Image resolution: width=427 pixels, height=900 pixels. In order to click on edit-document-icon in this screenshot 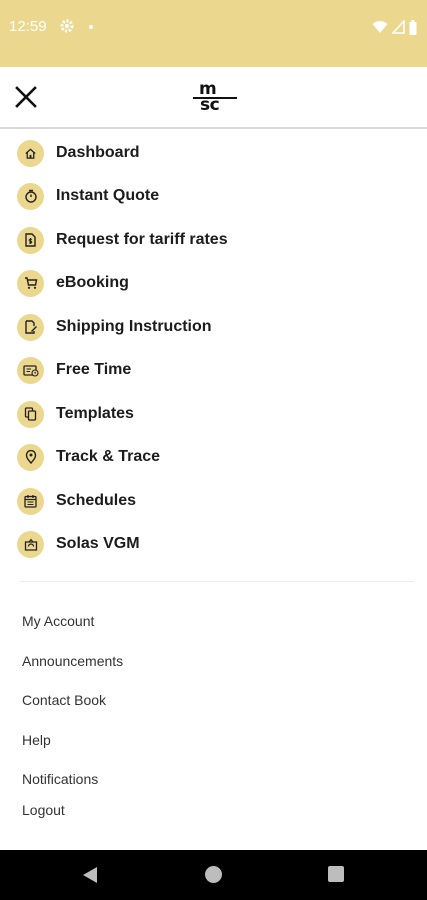, I will do `click(30, 327)`.